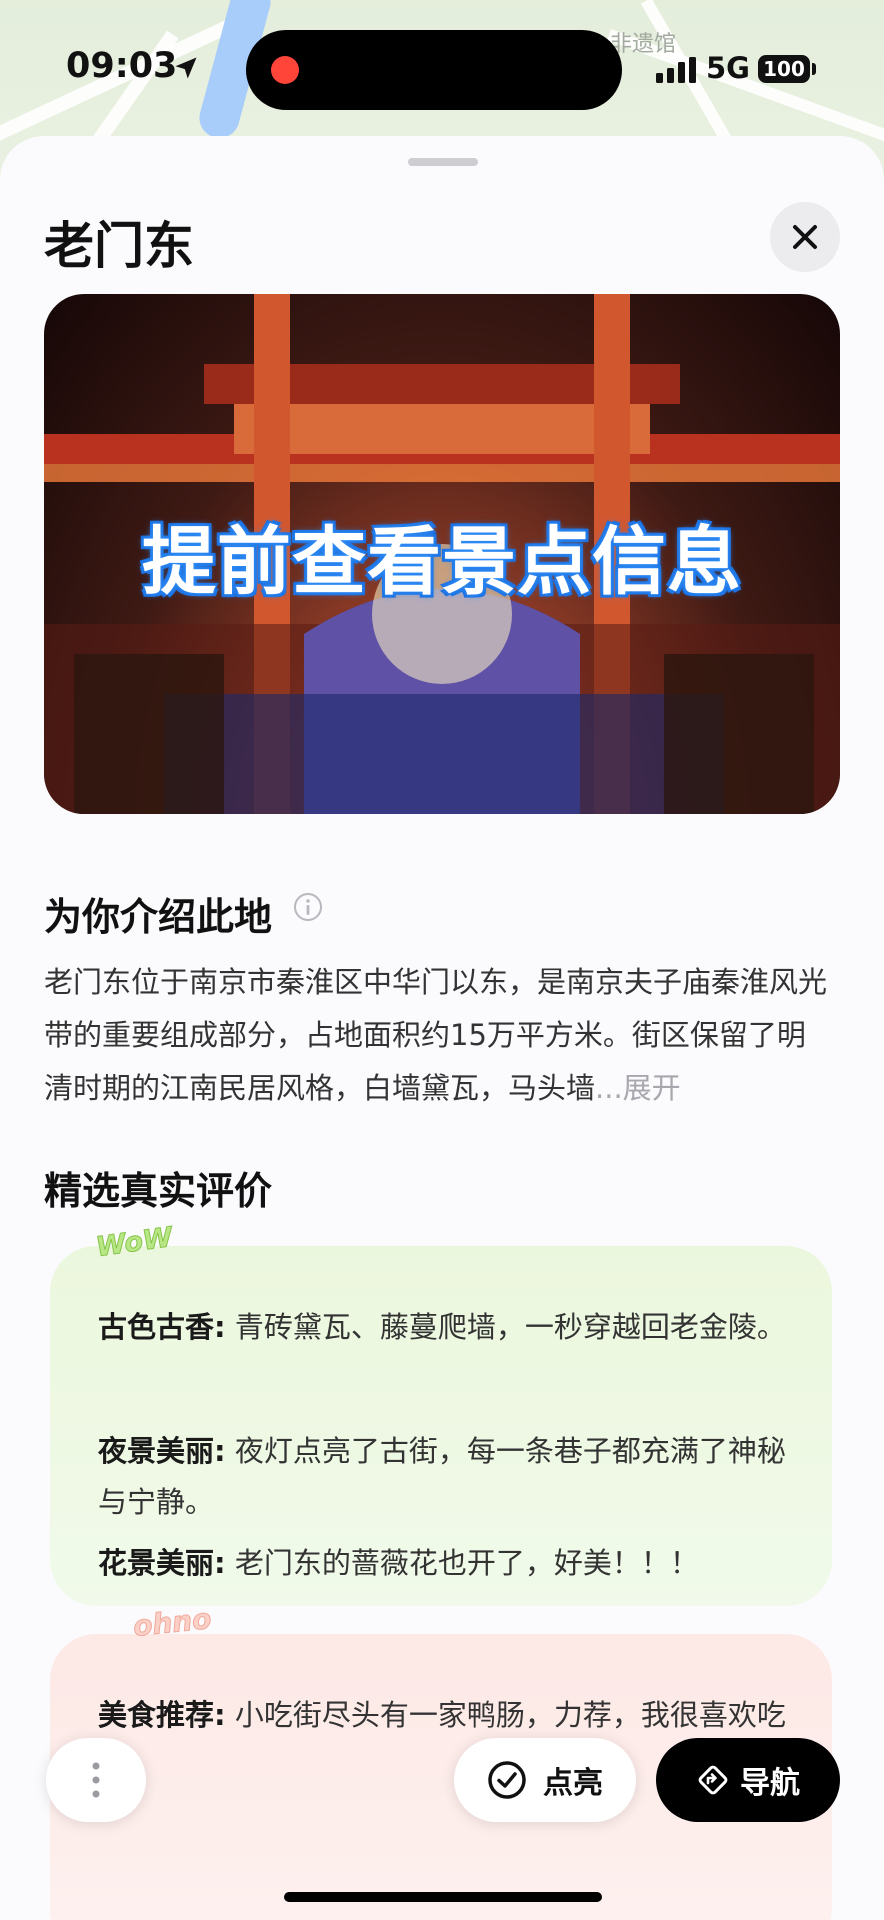 This screenshot has width=884, height=1920. What do you see at coordinates (442, 562) in the screenshot?
I see `hero-caption: 提前查看景点信息` at bounding box center [442, 562].